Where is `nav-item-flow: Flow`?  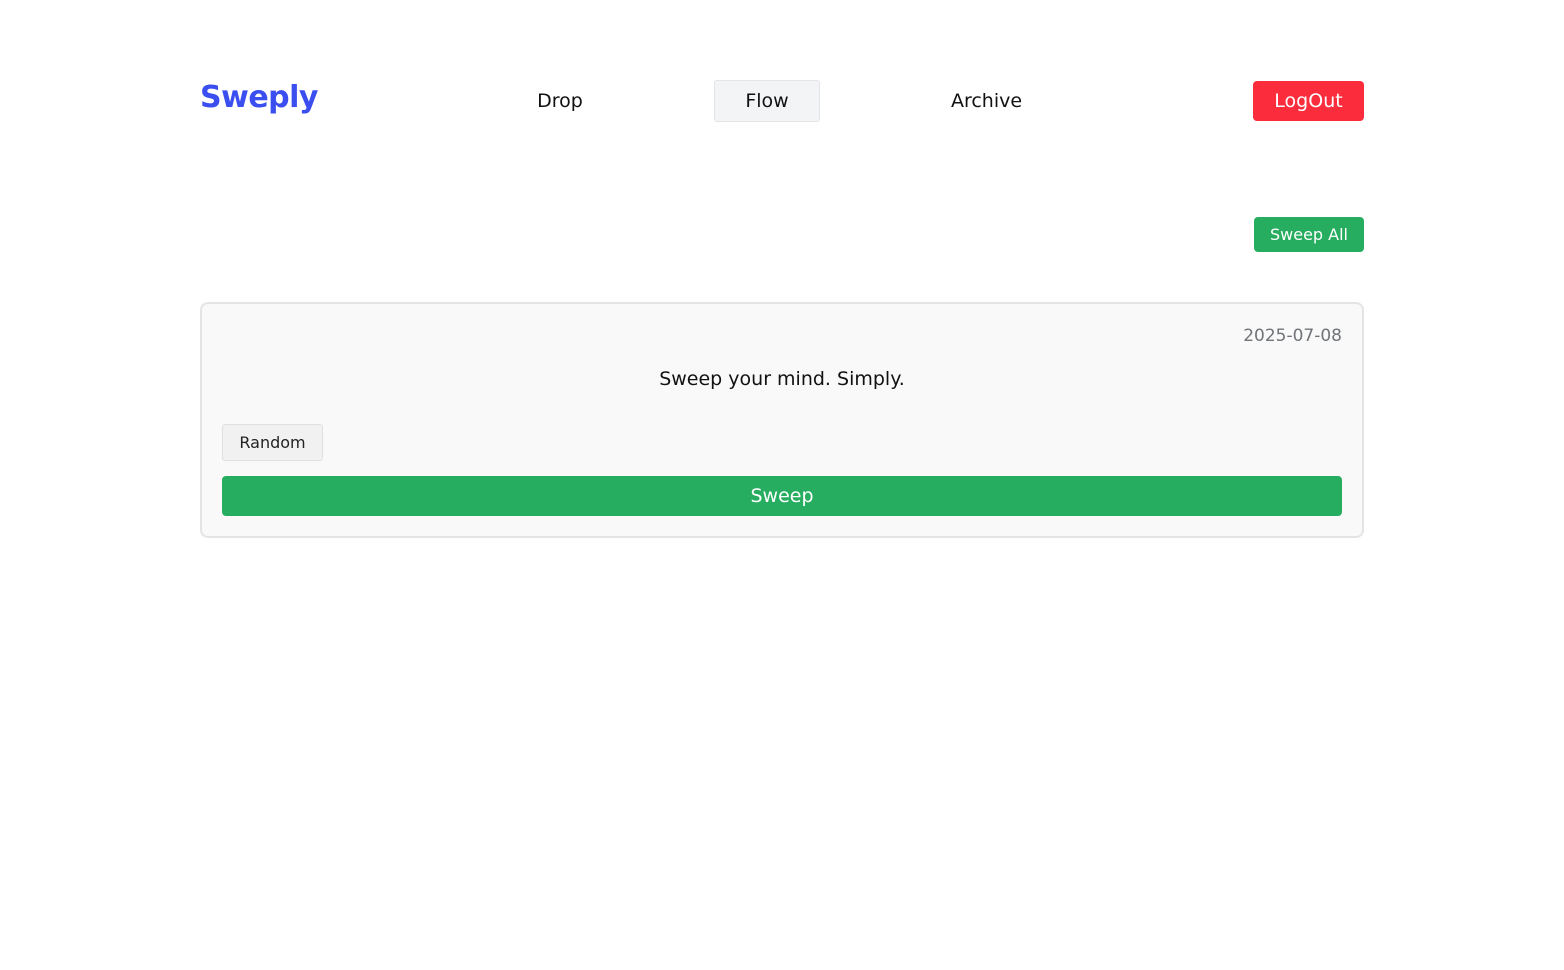 nav-item-flow: Flow is located at coordinates (767, 101).